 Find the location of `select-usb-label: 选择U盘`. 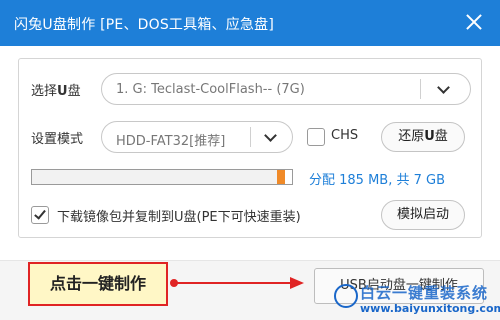

select-usb-label: 选择U盘 is located at coordinates (56, 91).